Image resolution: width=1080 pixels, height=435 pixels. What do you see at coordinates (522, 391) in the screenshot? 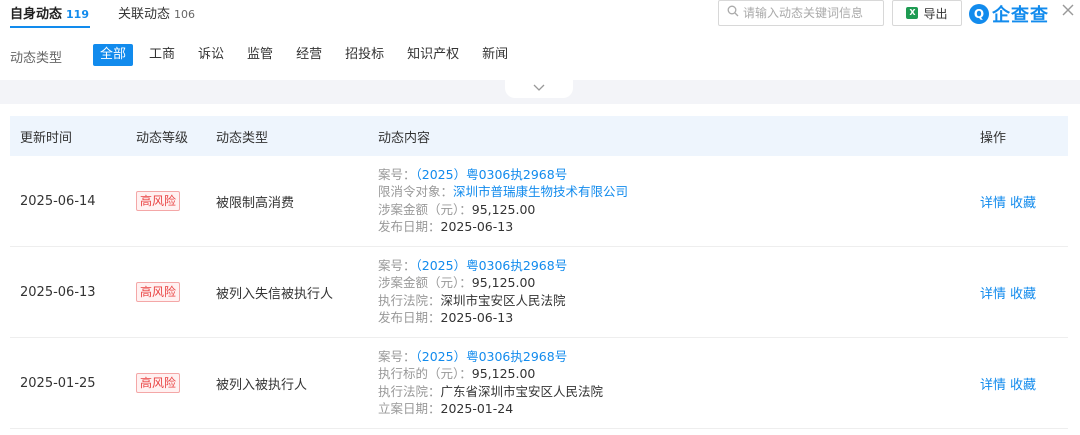
I see `content-value: 广东省深圳市宝安区人民法院` at bounding box center [522, 391].